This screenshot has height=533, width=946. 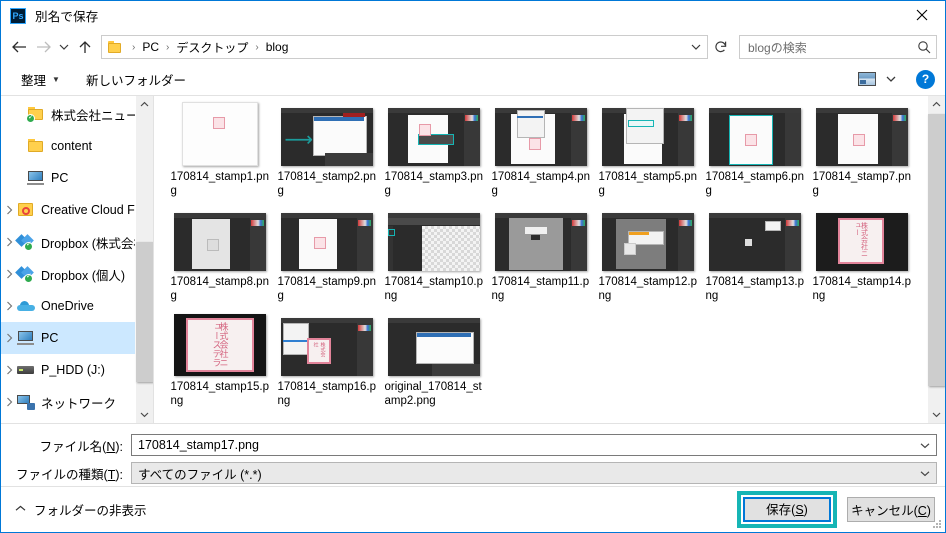 I want to click on file-item: 170814_stamp10.png, so click(x=433, y=259).